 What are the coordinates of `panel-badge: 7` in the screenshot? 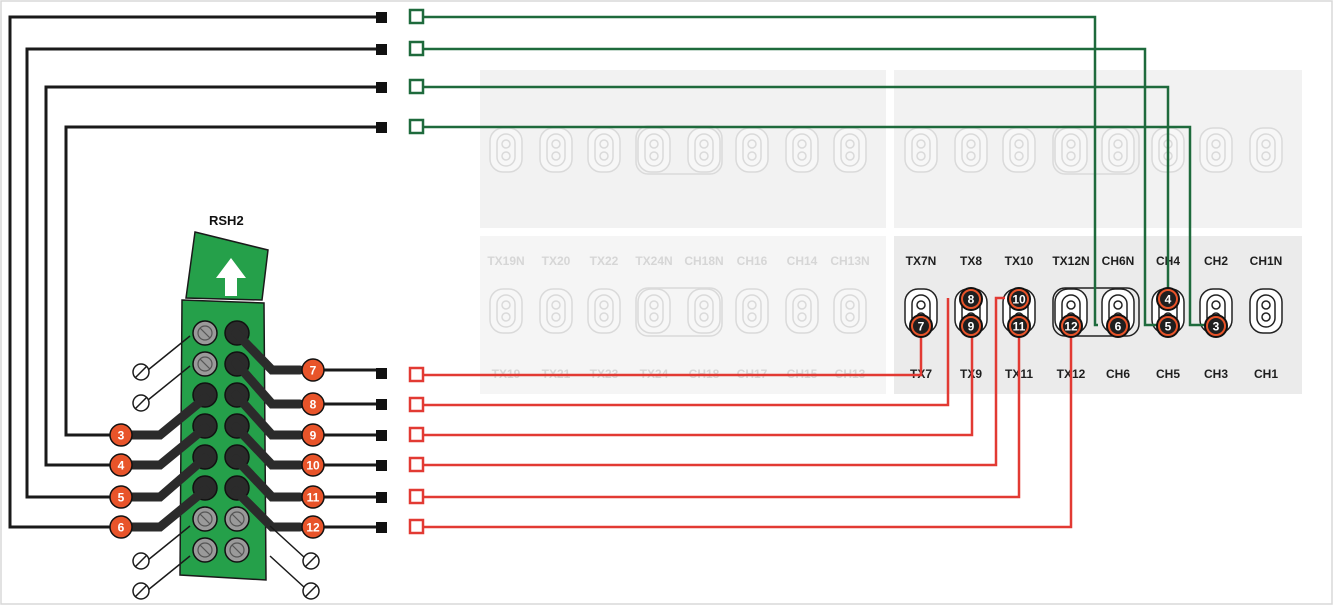 It's located at (921, 326).